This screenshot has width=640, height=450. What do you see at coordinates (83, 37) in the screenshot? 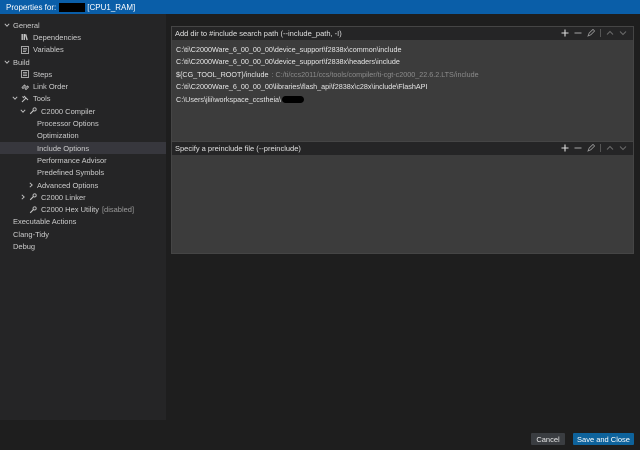
I see `sidebar-item-dependencies: Dependencies` at bounding box center [83, 37].